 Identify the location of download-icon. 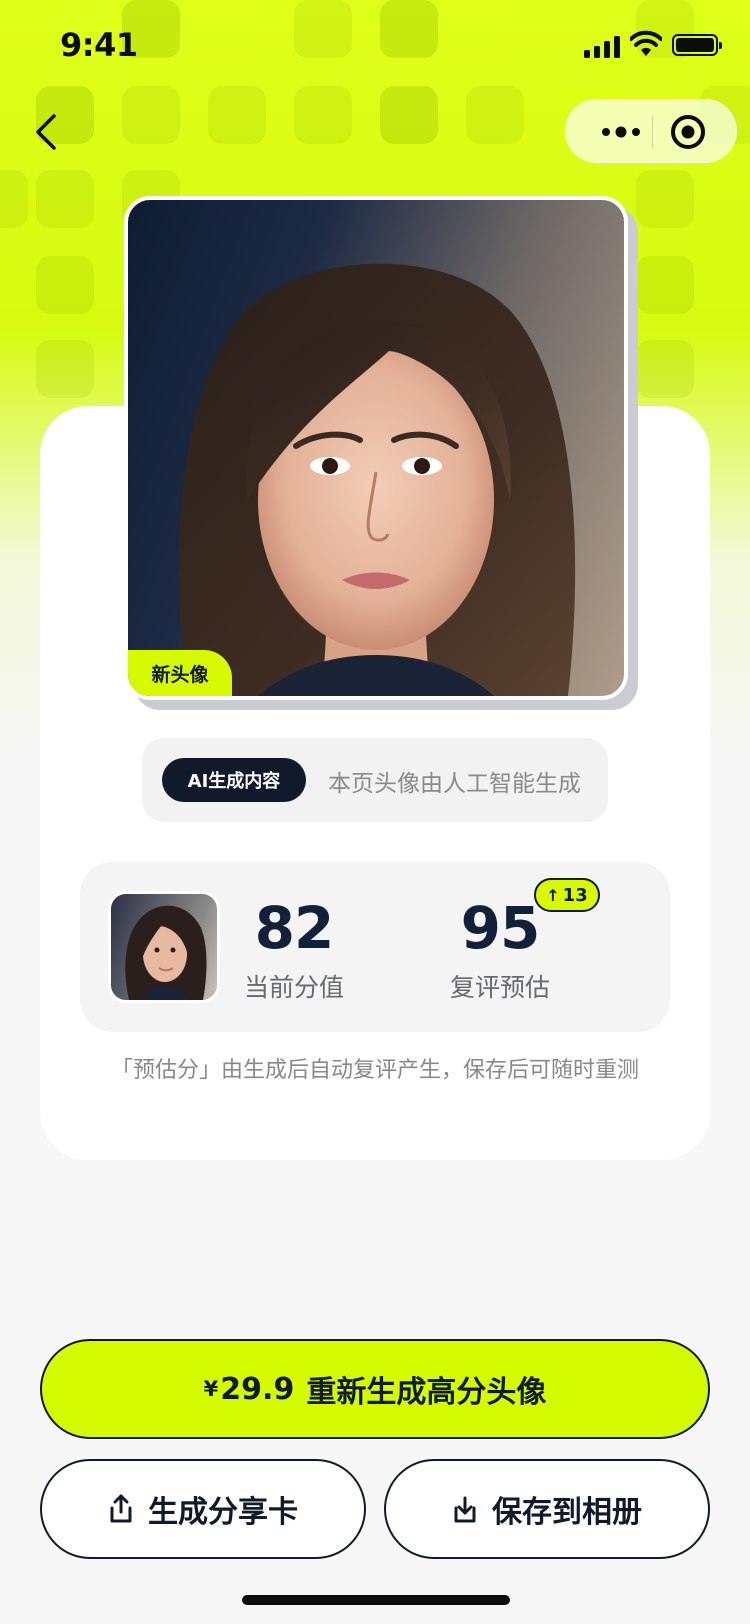
(465, 1509).